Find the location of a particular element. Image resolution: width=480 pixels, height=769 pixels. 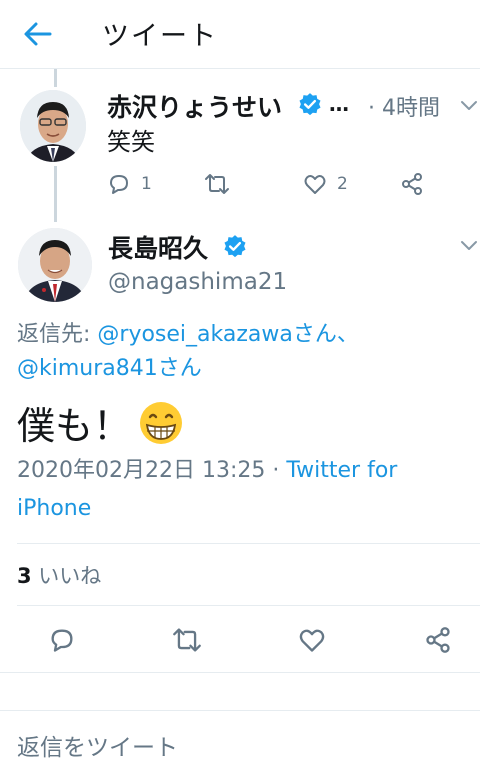

grinning-face-emoji-icon is located at coordinates (161, 422).